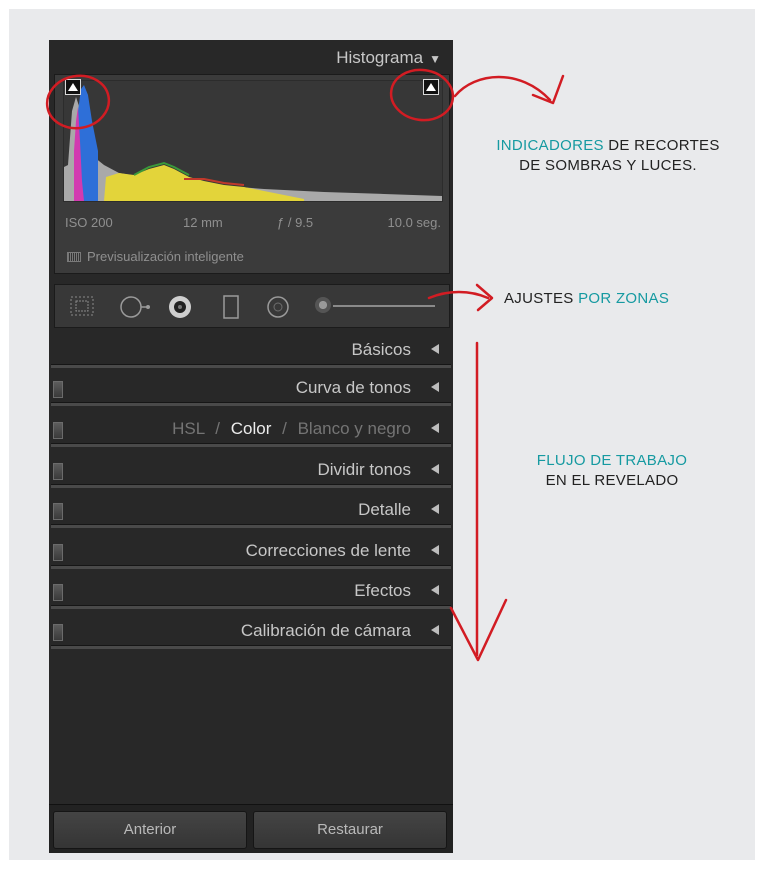 The width and height of the screenshot is (765, 869). What do you see at coordinates (478, 630) in the screenshot?
I see `workflow-arrowhead` at bounding box center [478, 630].